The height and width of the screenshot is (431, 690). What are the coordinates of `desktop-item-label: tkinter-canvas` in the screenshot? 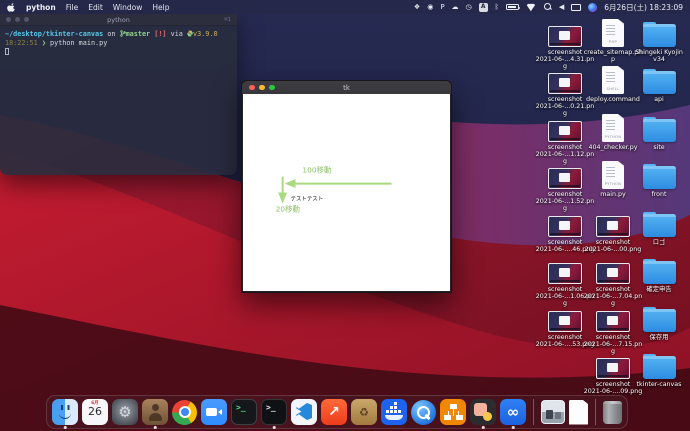 It's located at (659, 384).